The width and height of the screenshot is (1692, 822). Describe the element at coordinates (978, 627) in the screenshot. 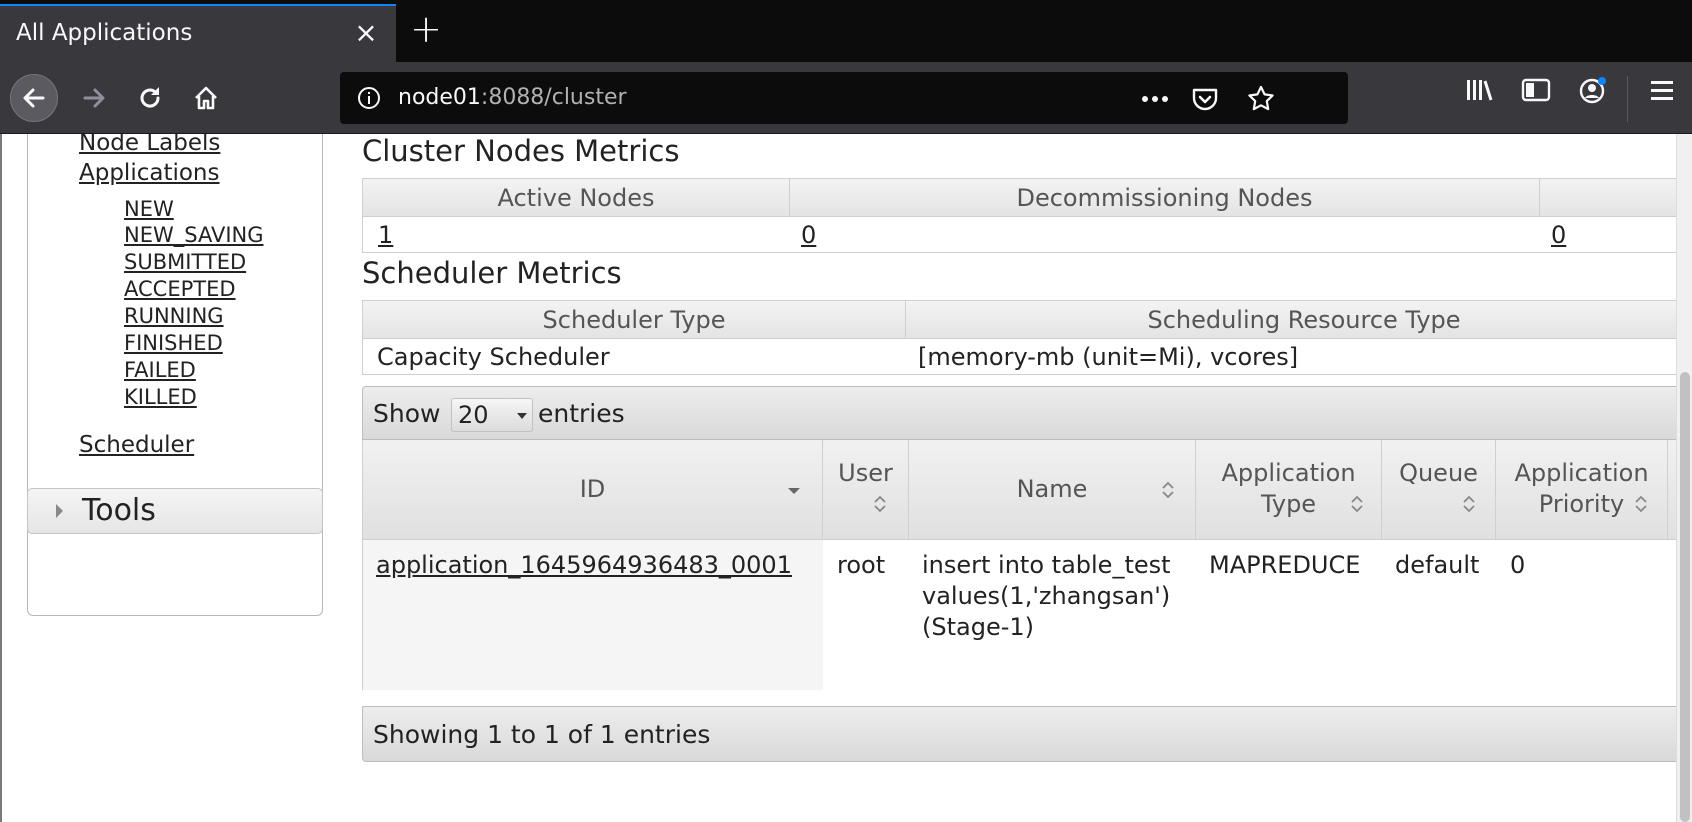

I see `application-name-line-3: (Stage-1)` at that location.